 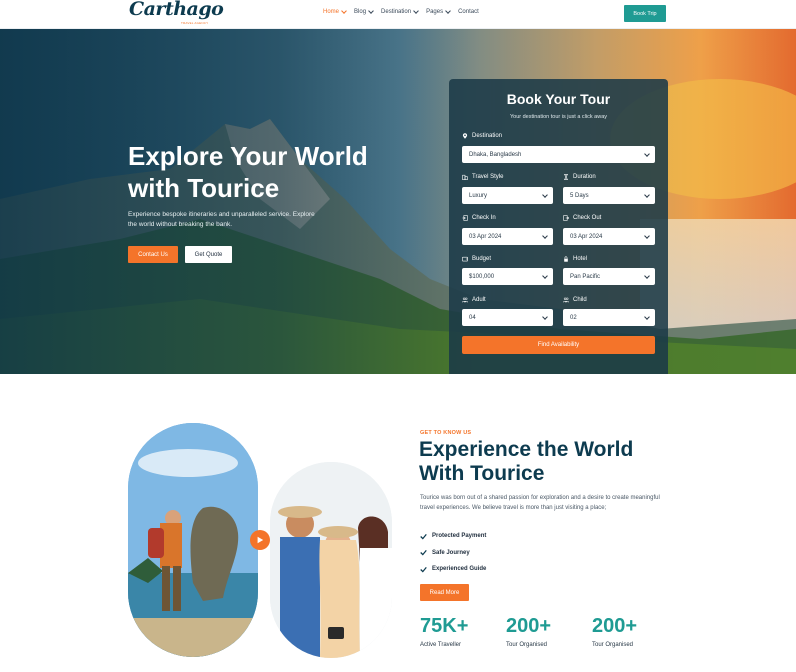 I want to click on map-pin-icon, so click(x=465, y=136).